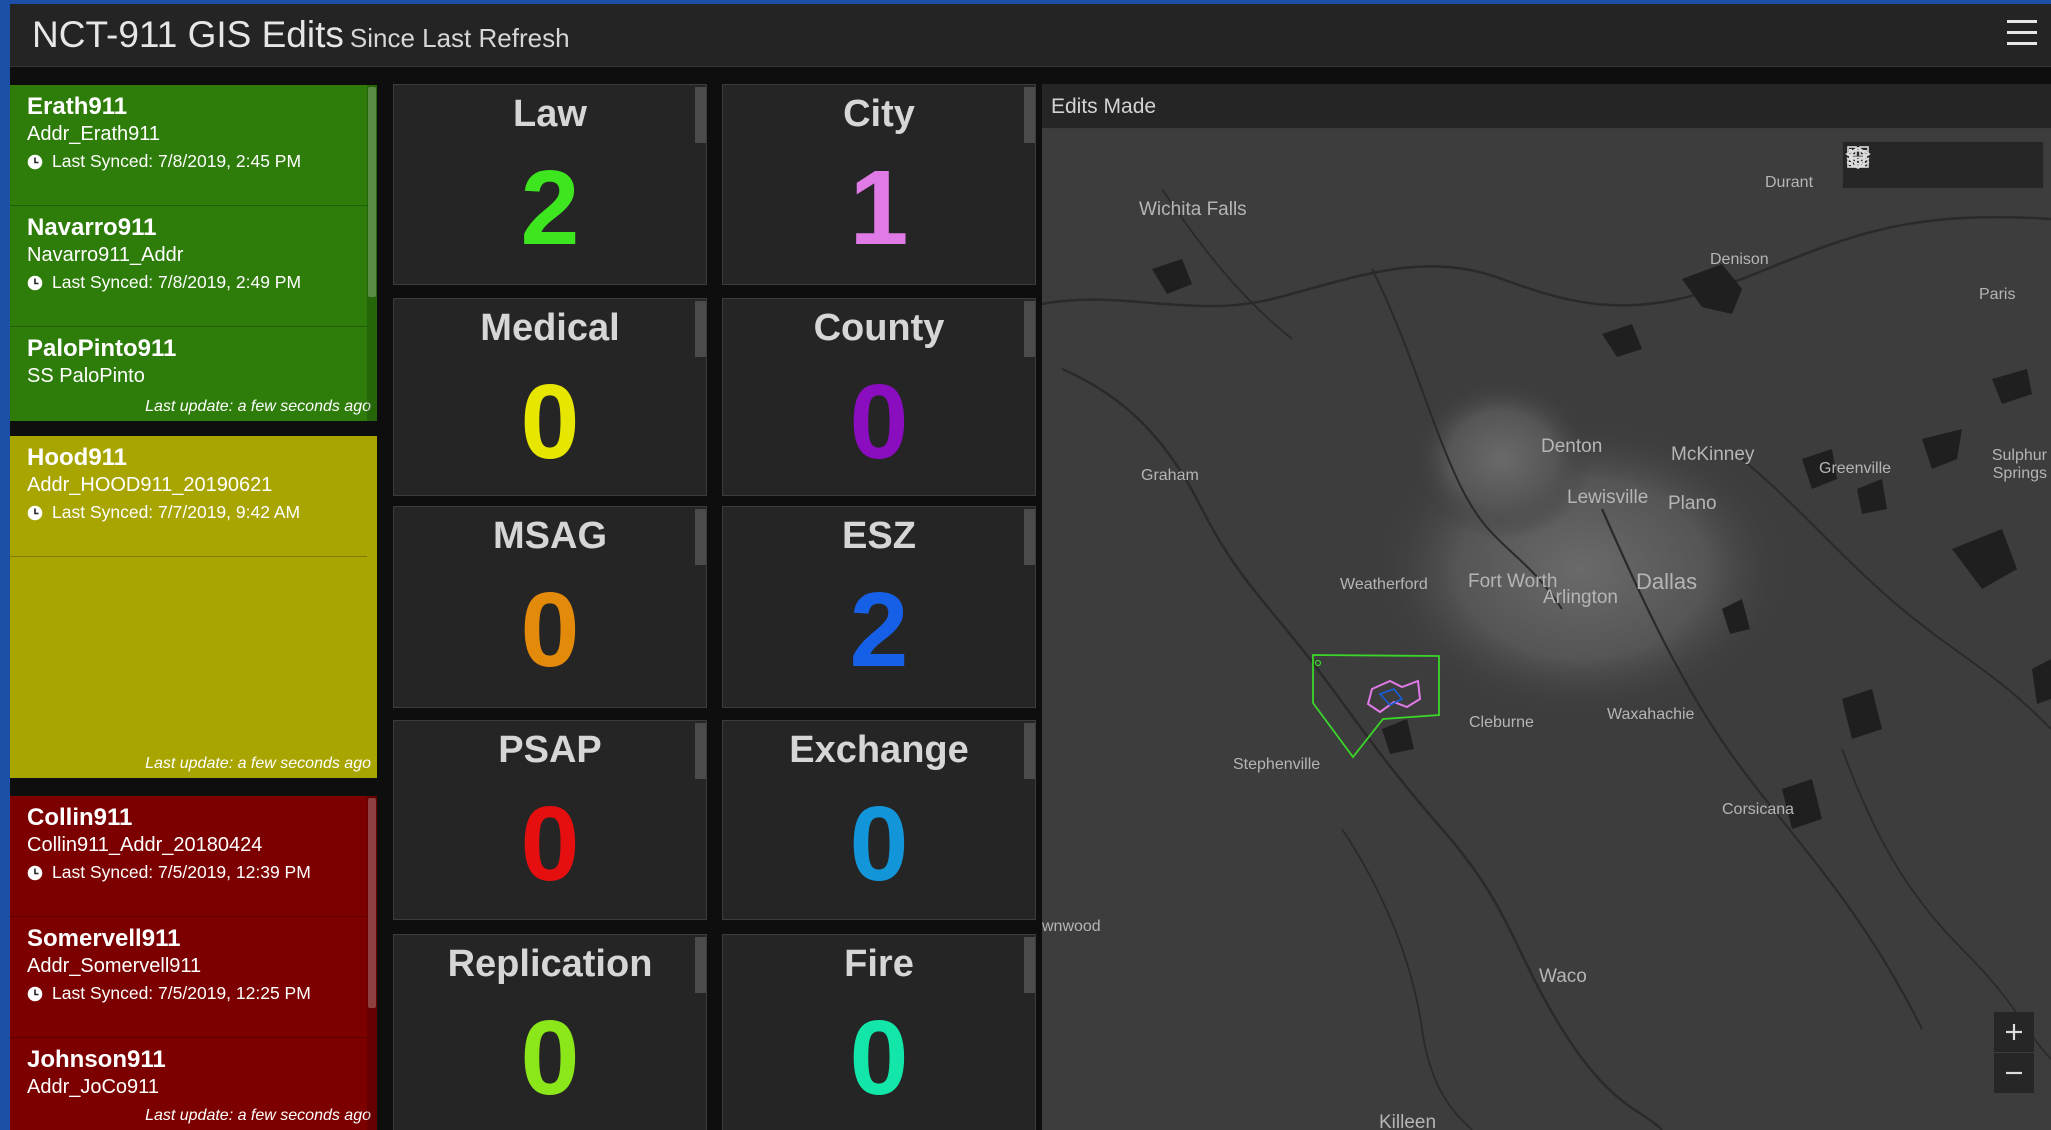 The image size is (2051, 1130). What do you see at coordinates (1667, 581) in the screenshot?
I see `map-label: Dallas` at bounding box center [1667, 581].